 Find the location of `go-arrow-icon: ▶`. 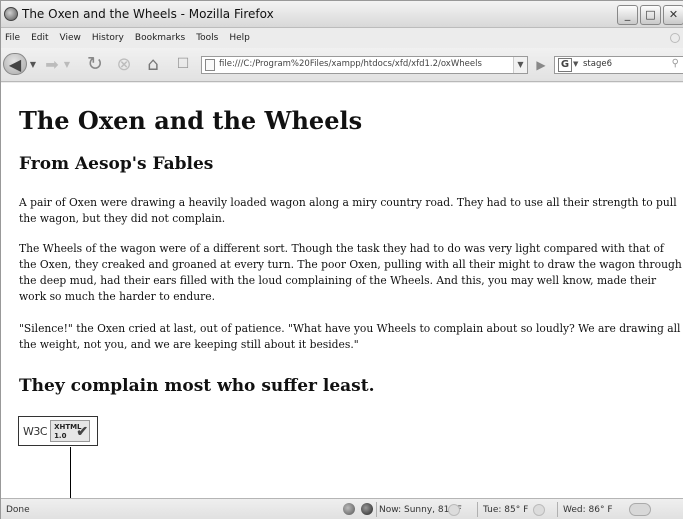

go-arrow-icon: ▶ is located at coordinates (541, 65).